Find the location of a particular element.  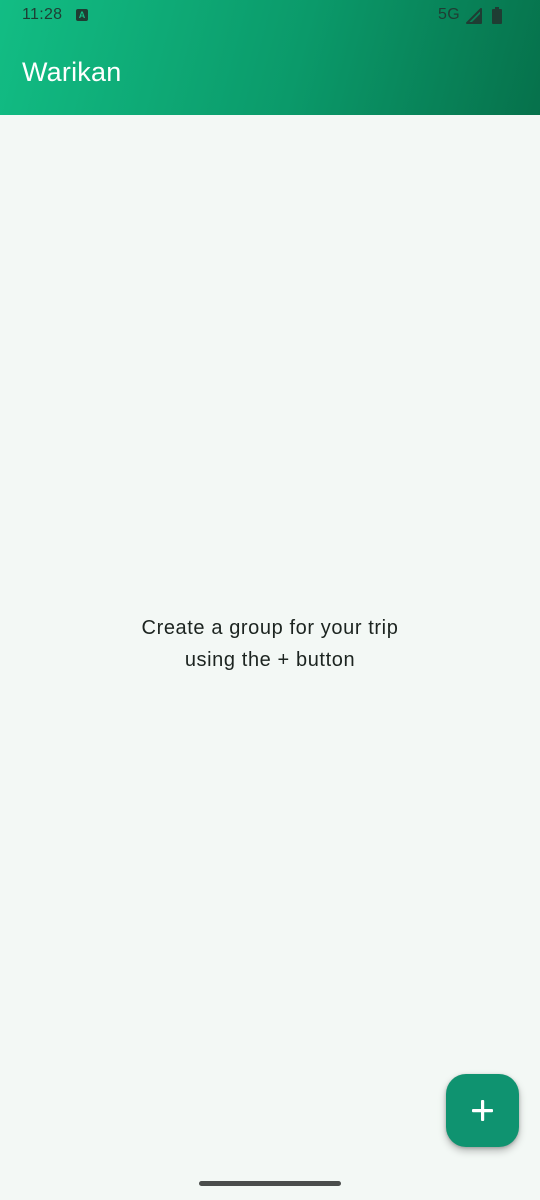

status-time: 11:28 is located at coordinates (42, 14).